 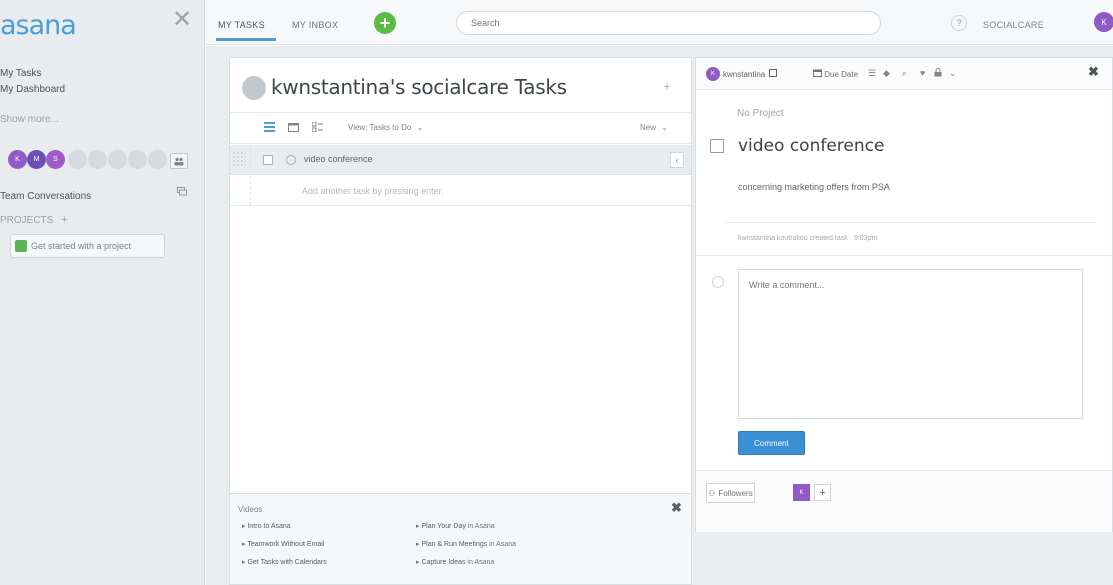 I want to click on project-selector: No Project, so click(x=760, y=113).